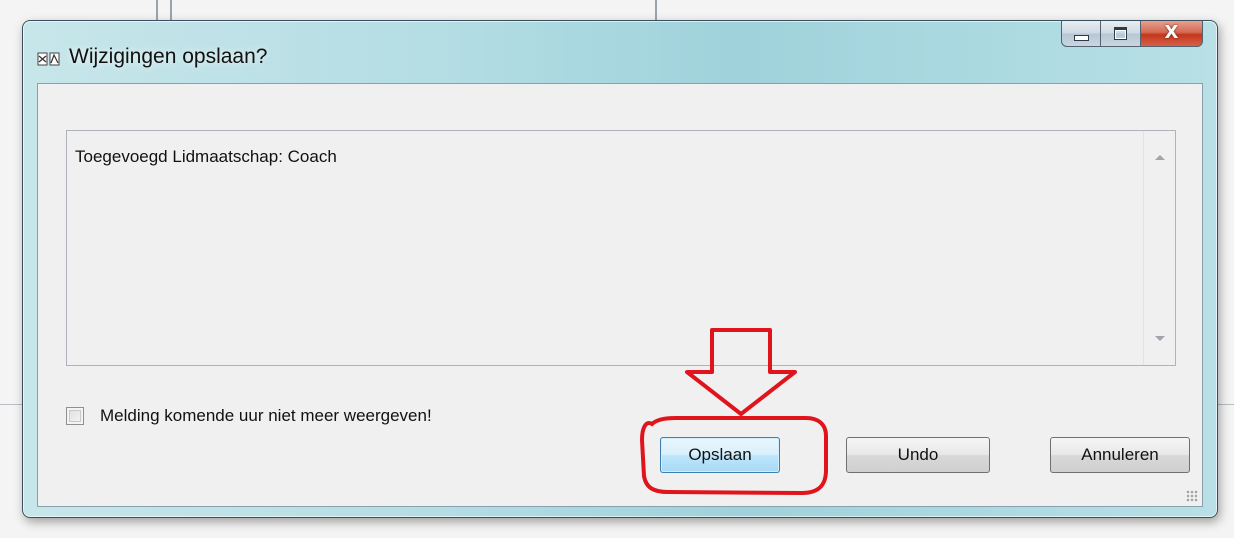 This screenshot has width=1234, height=538. I want to click on resize-grip-icon, so click(1192, 496).